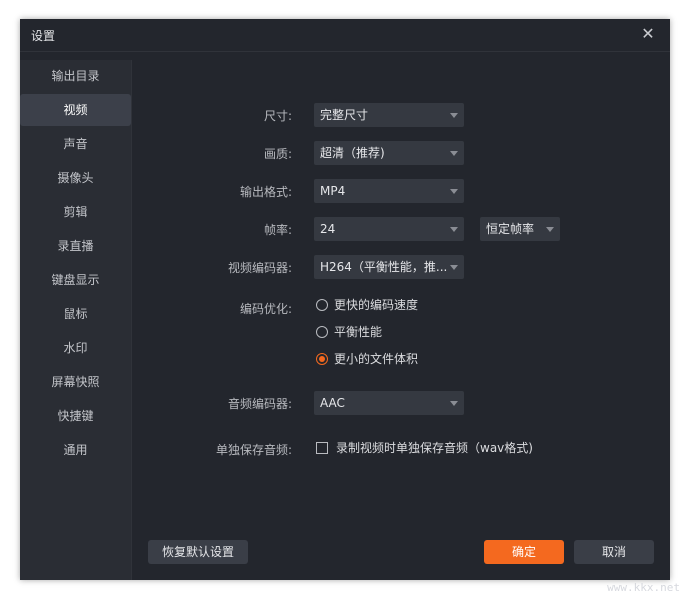 Image resolution: width=690 pixels, height=600 pixels. Describe the element at coordinates (332, 403) in the screenshot. I see `audio-encoder-value: AAC` at that location.